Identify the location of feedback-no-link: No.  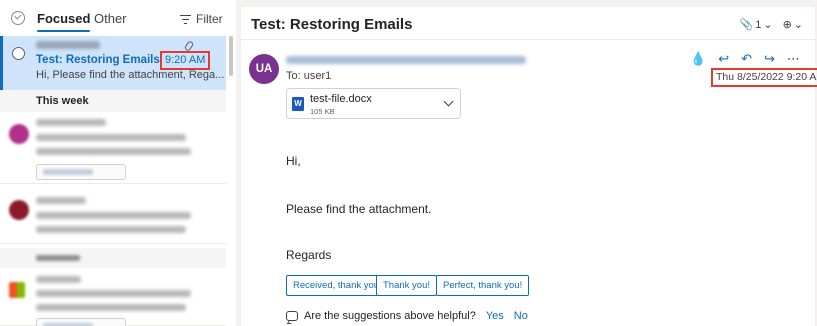
(521, 316).